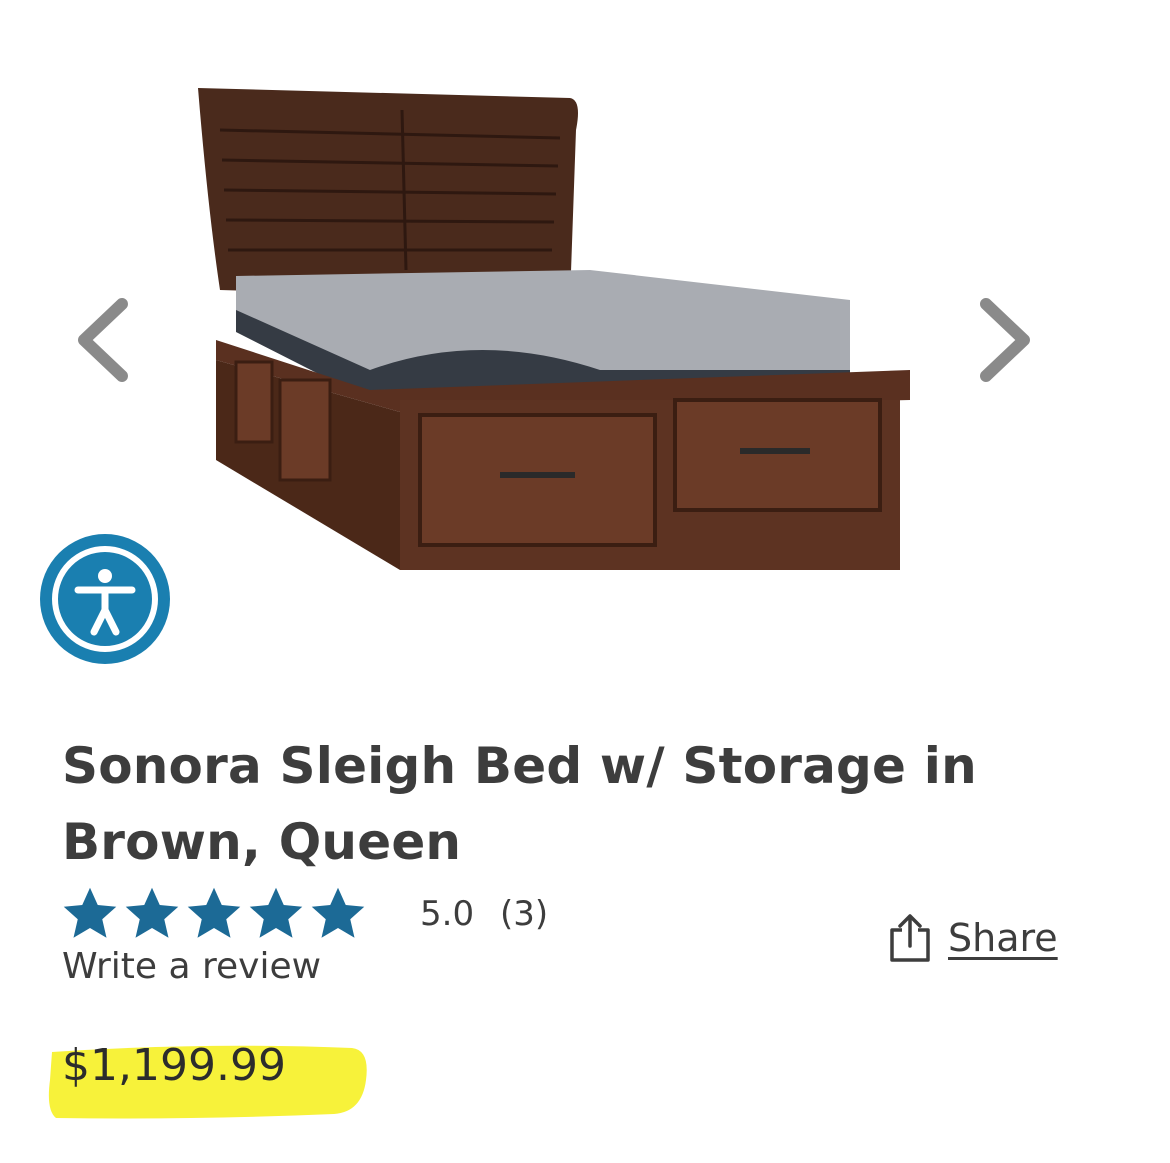 This screenshot has height=1163, width=1170. I want to click on accessibility-icon, so click(105, 599).